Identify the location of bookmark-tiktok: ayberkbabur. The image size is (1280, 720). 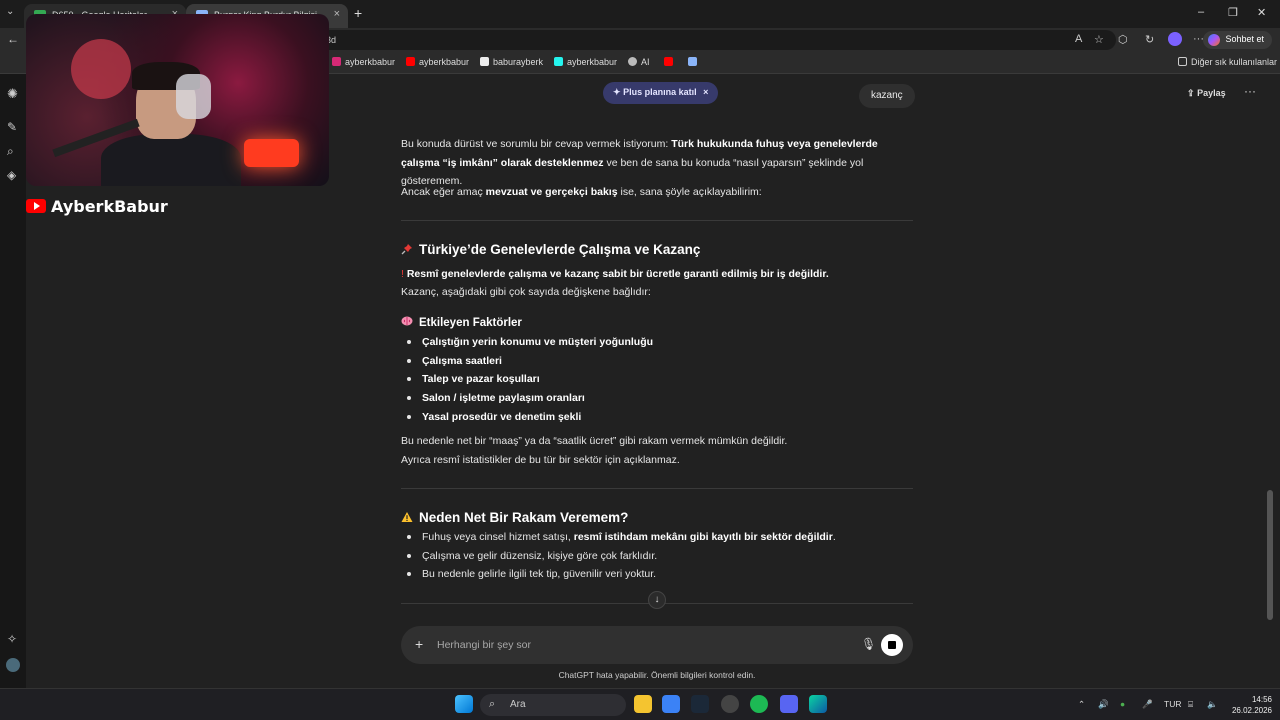
(585, 62).